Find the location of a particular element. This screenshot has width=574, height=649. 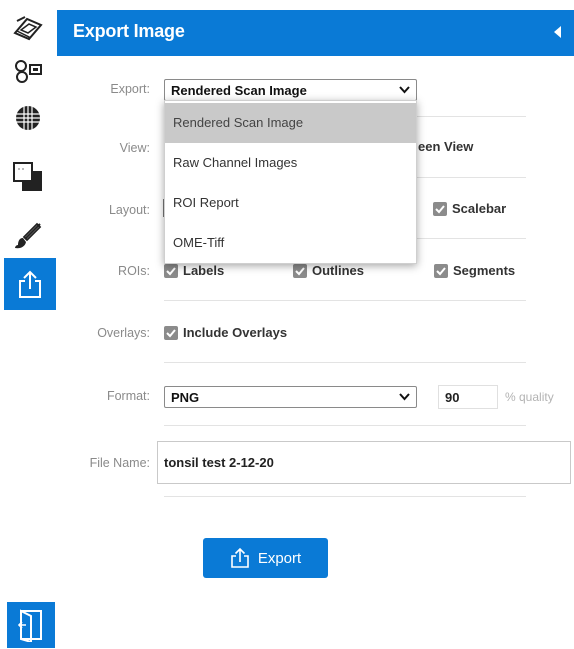

scalebar-checkbox: Scalebar is located at coordinates (469, 208).